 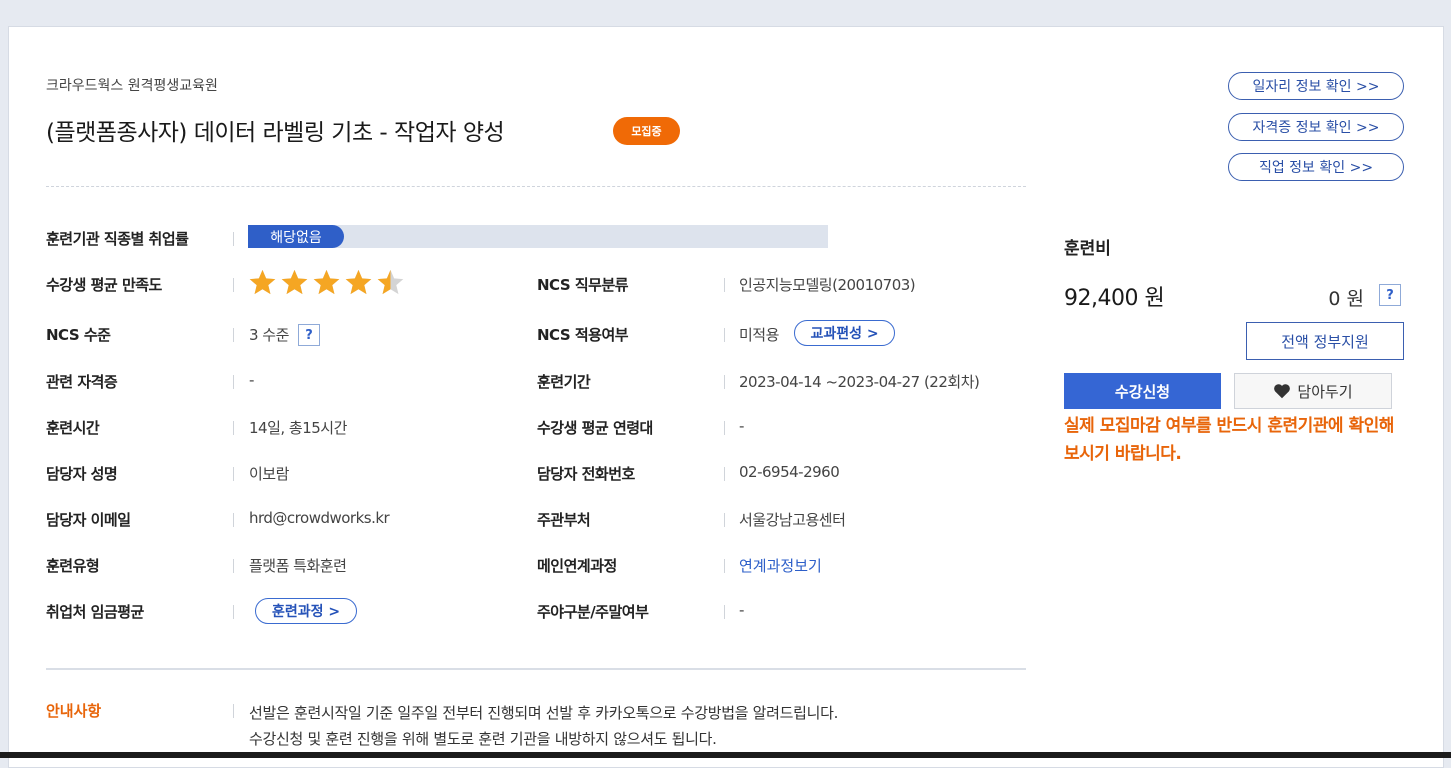 What do you see at coordinates (583, 285) in the screenshot?
I see `ncs-class-label: NCS 직무분류` at bounding box center [583, 285].